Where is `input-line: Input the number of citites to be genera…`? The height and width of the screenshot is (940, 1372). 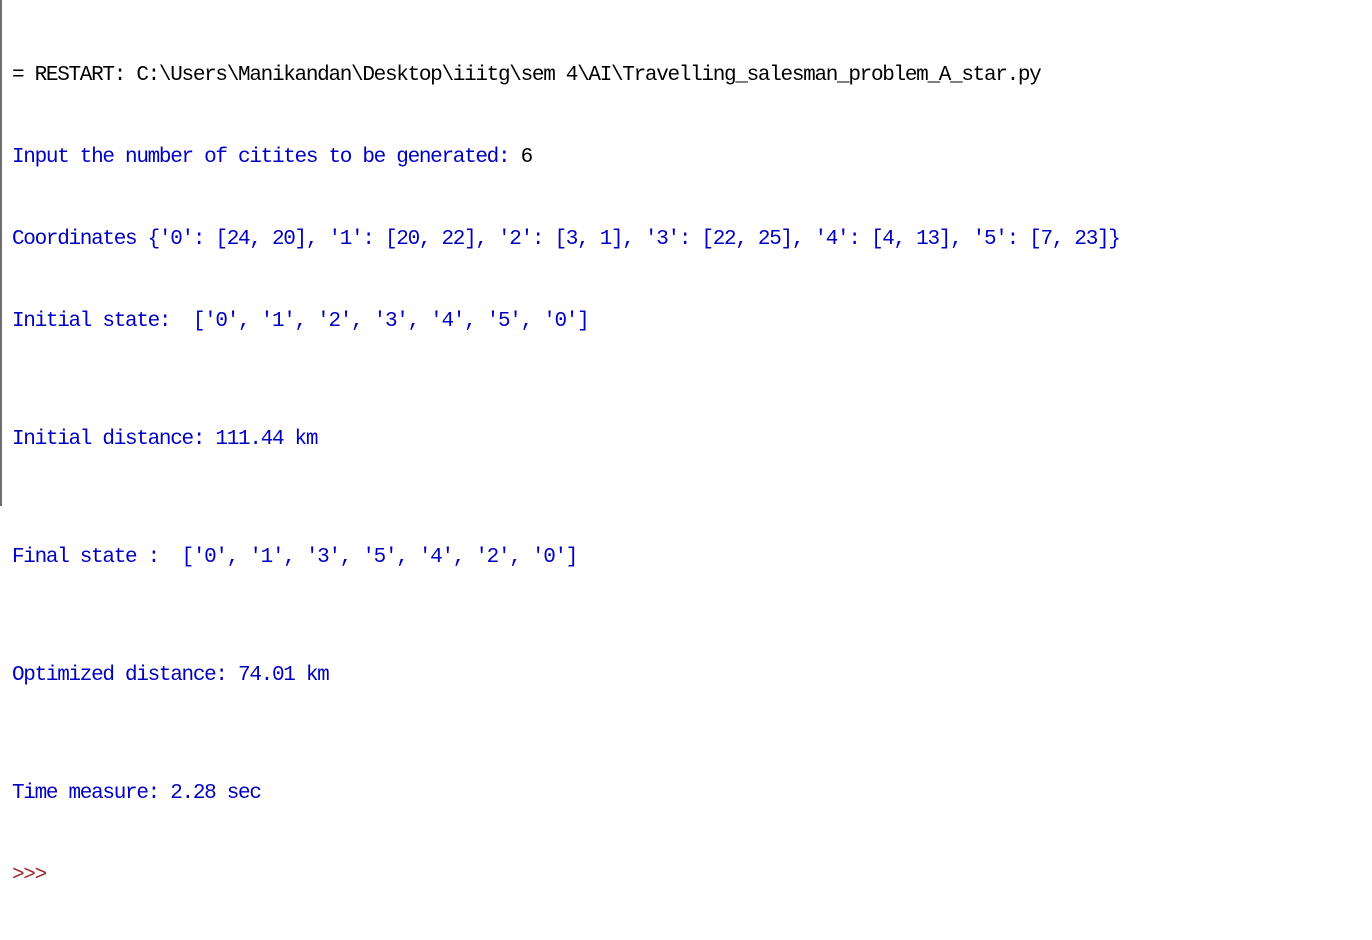
input-line: Input the number of citites to be genera… is located at coordinates (692, 158).